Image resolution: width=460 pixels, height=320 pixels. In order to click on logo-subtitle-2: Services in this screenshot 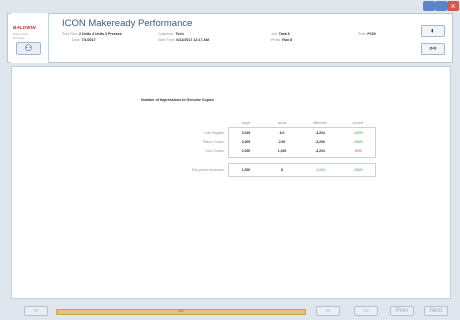, I will do `click(19, 38)`.